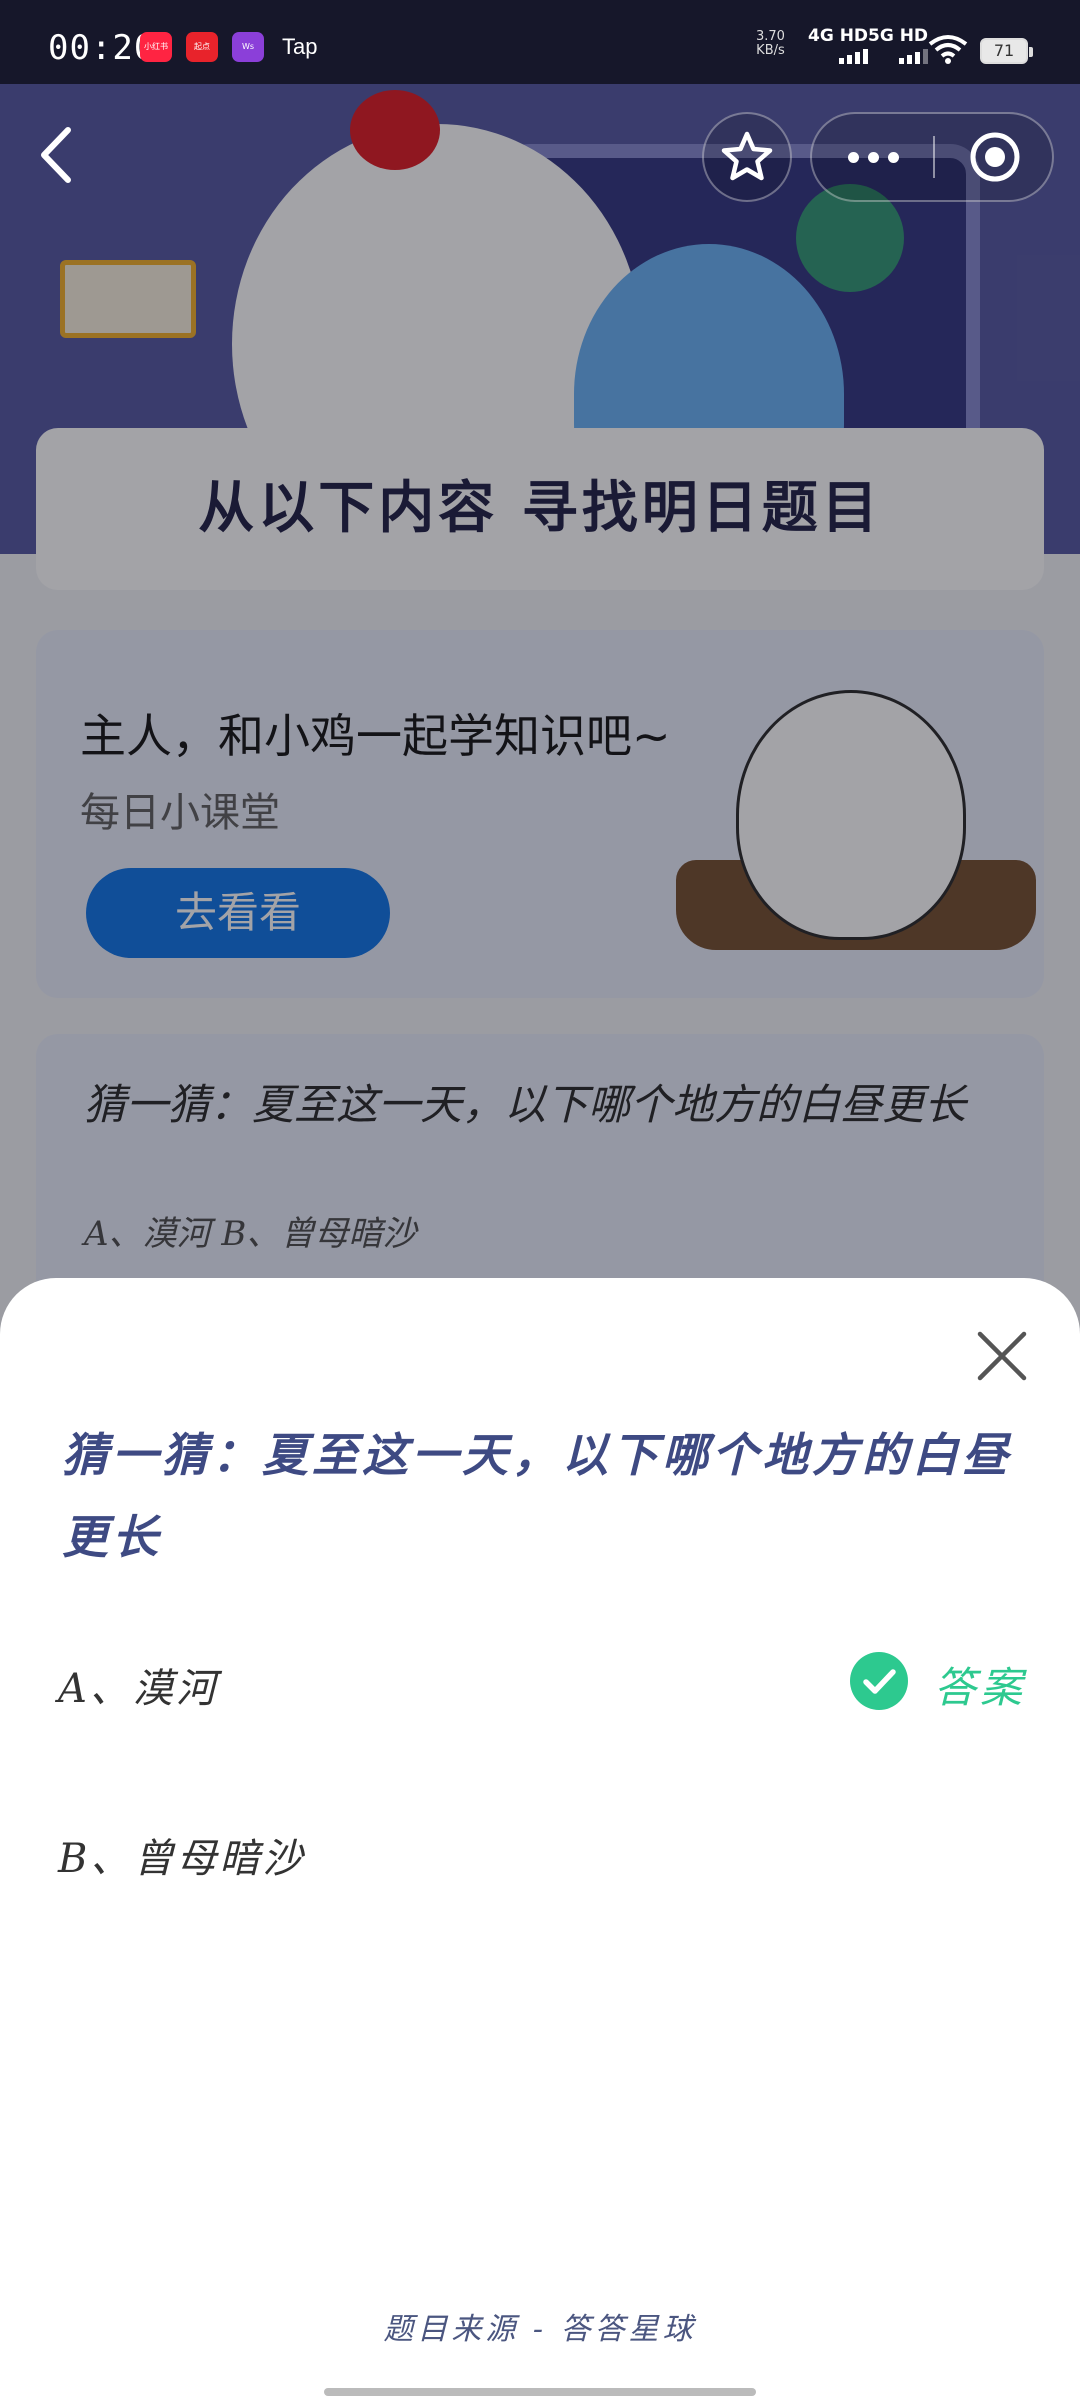  Describe the element at coordinates (980, 1687) in the screenshot. I see `answer-label: 答案` at that location.